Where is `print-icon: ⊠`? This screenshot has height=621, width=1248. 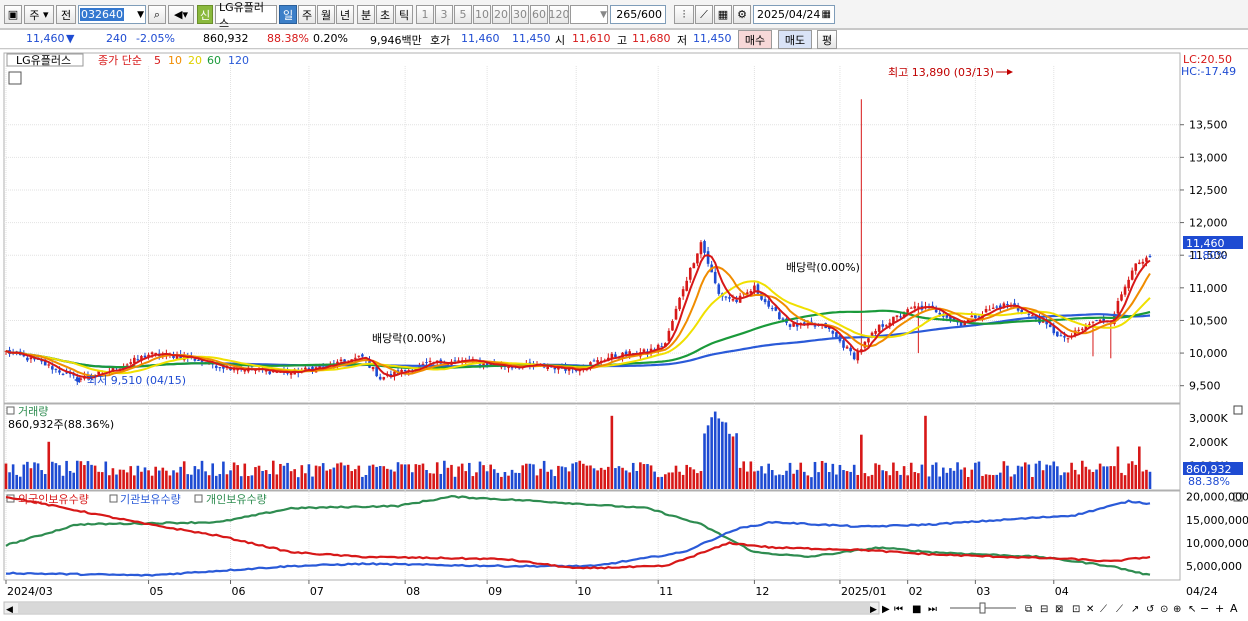 print-icon: ⊠ is located at coordinates (1059, 609).